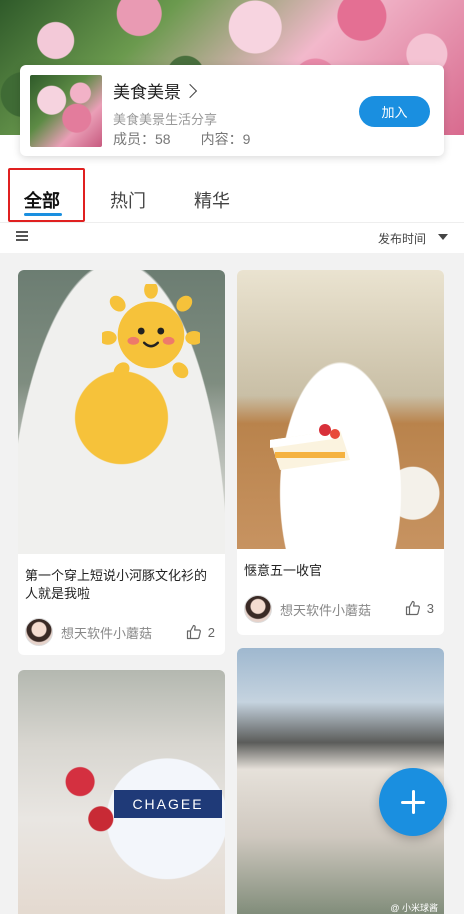  Describe the element at coordinates (310, 447) in the screenshot. I see `cake-illustration` at that location.